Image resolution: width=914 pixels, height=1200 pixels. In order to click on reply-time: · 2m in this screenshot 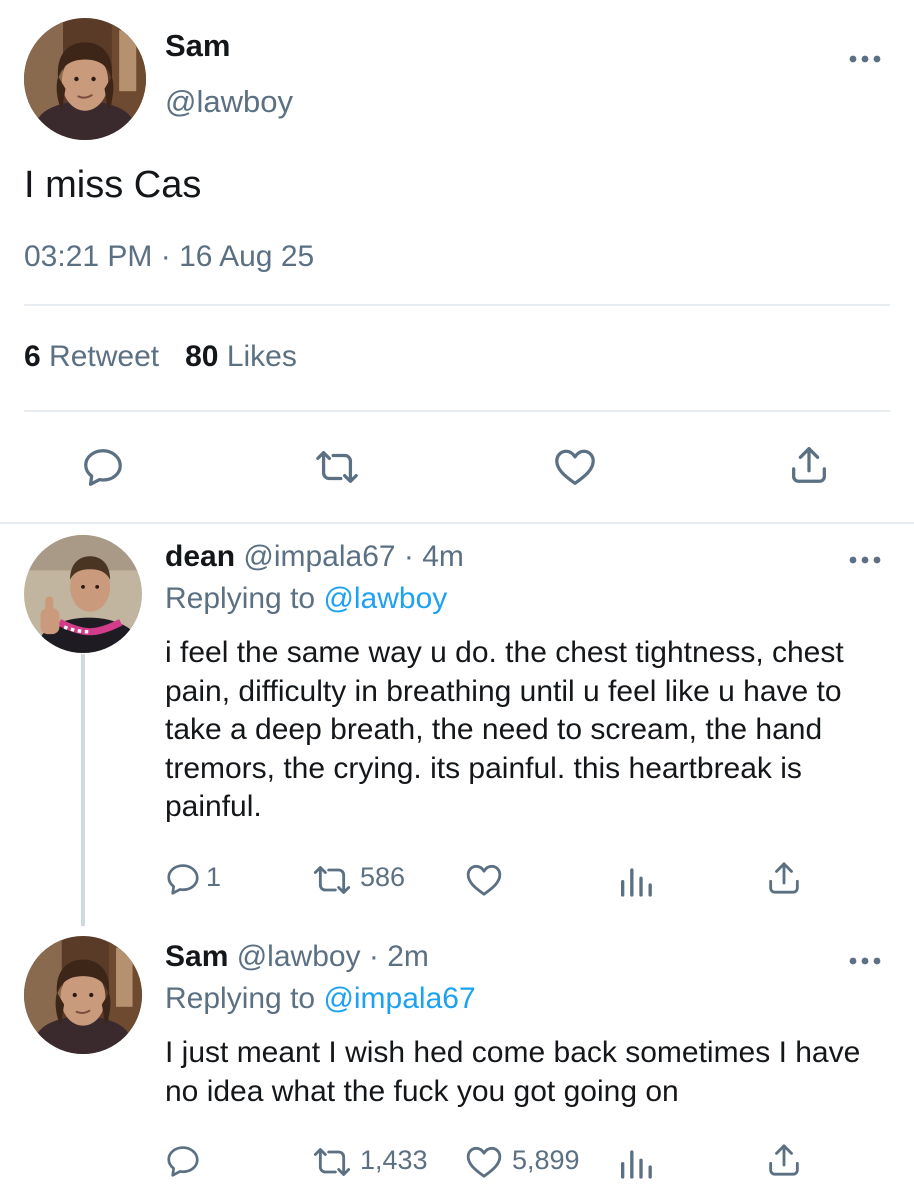, I will do `click(399, 956)`.